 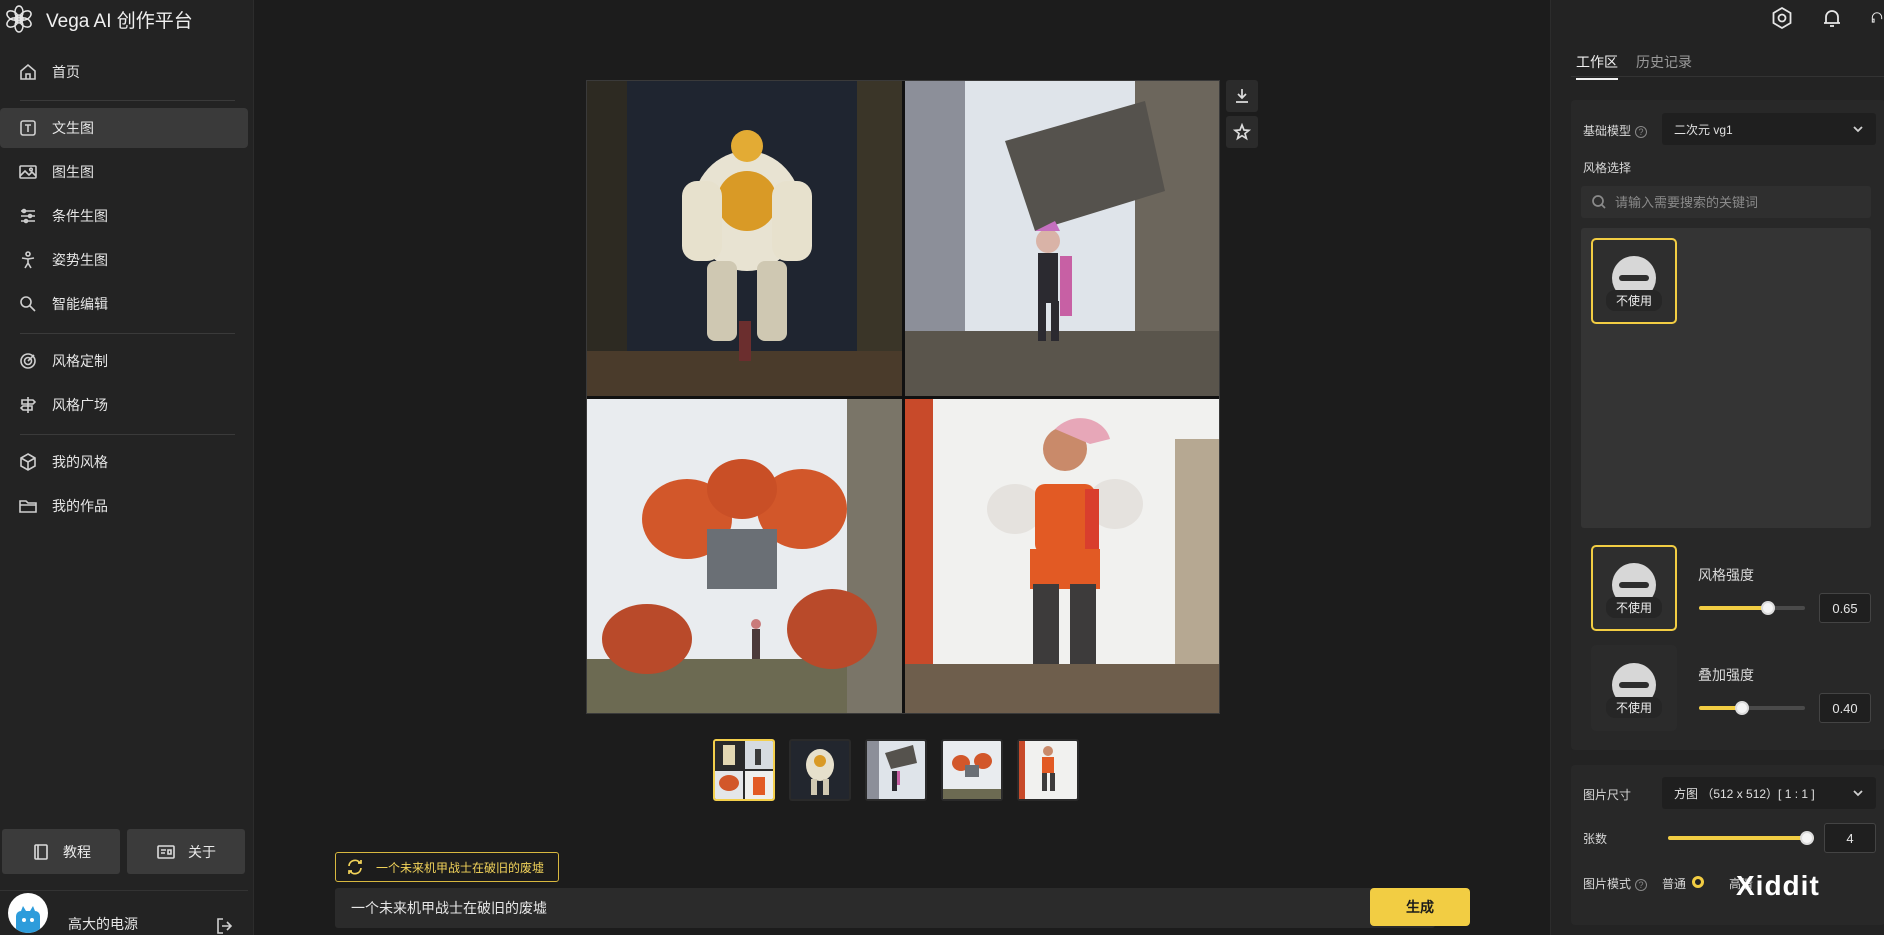 I want to click on sidebar-item-my-works: 我的作品, so click(x=124, y=506).